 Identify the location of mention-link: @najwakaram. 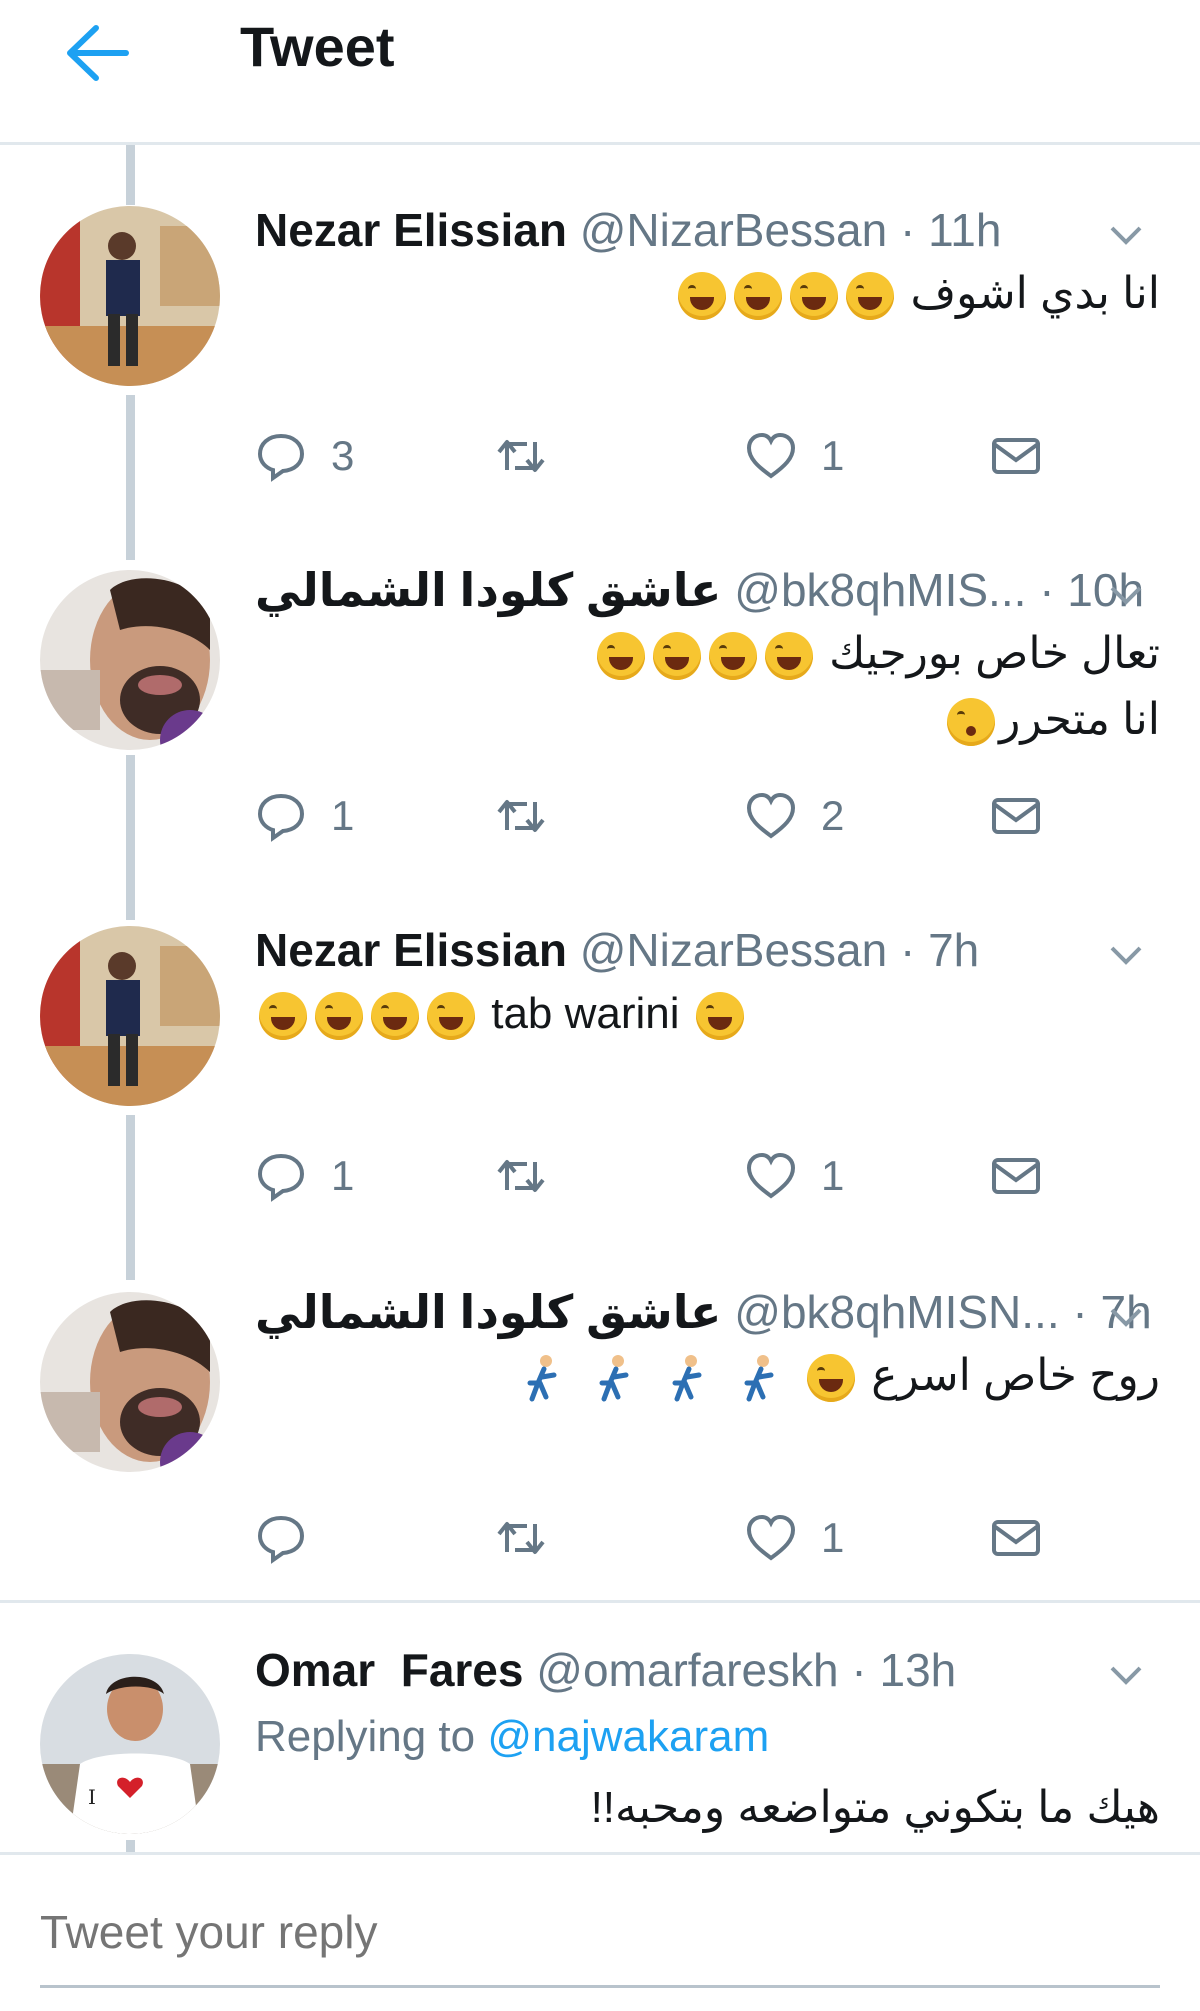
(628, 1736).